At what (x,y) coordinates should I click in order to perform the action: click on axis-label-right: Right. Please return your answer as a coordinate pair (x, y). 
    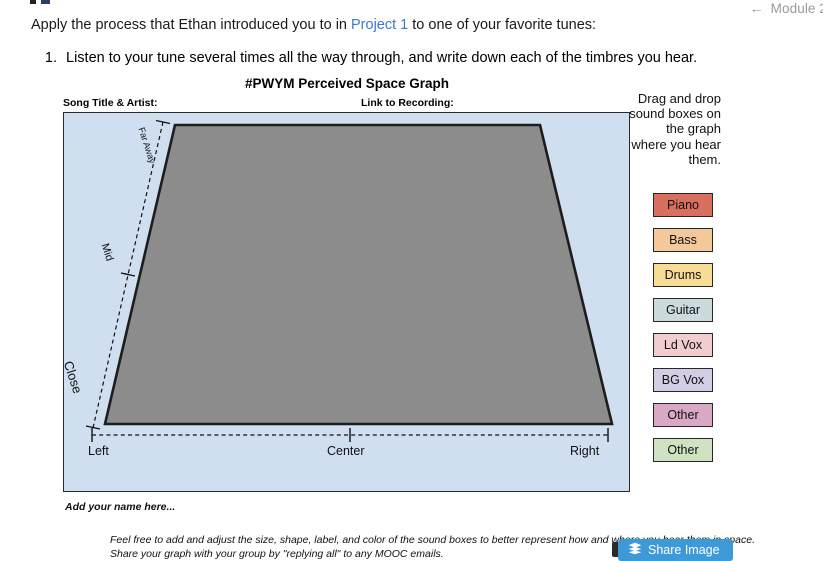
    Looking at the image, I should click on (585, 451).